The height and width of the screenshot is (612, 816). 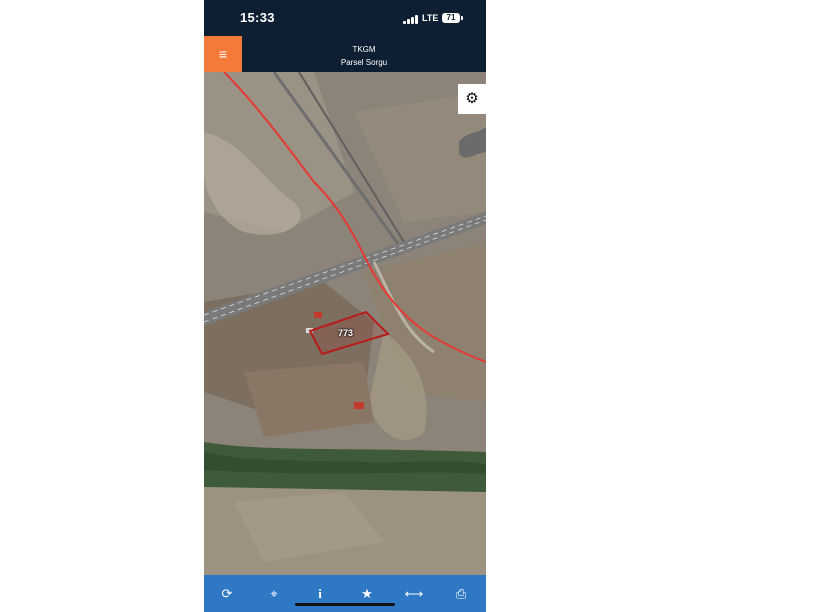 What do you see at coordinates (364, 62) in the screenshot?
I see `app-subtitle: Parsel Sorgu` at bounding box center [364, 62].